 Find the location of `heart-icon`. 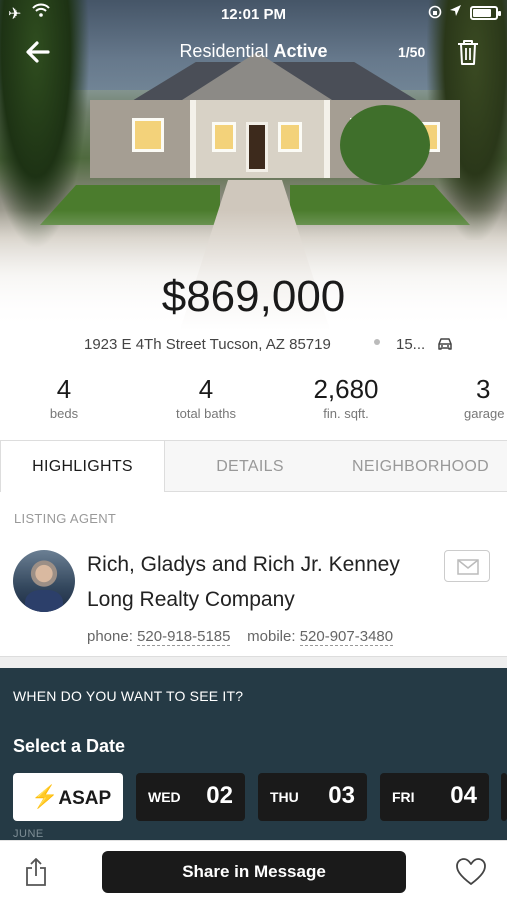

heart-icon is located at coordinates (471, 871).